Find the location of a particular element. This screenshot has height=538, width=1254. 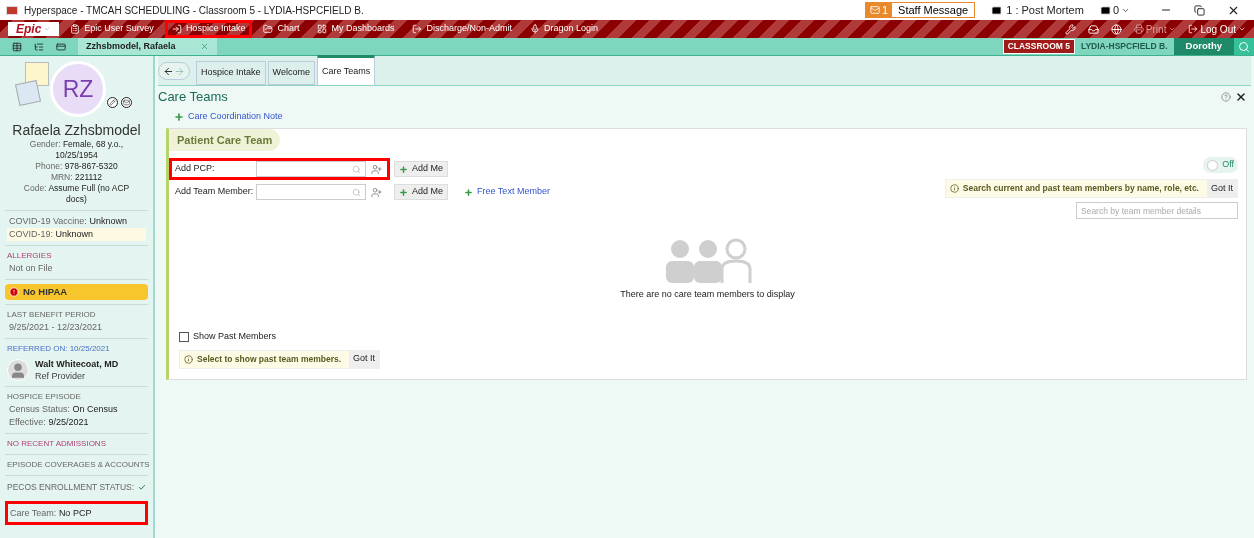

folder-icon is located at coordinates (268, 29).